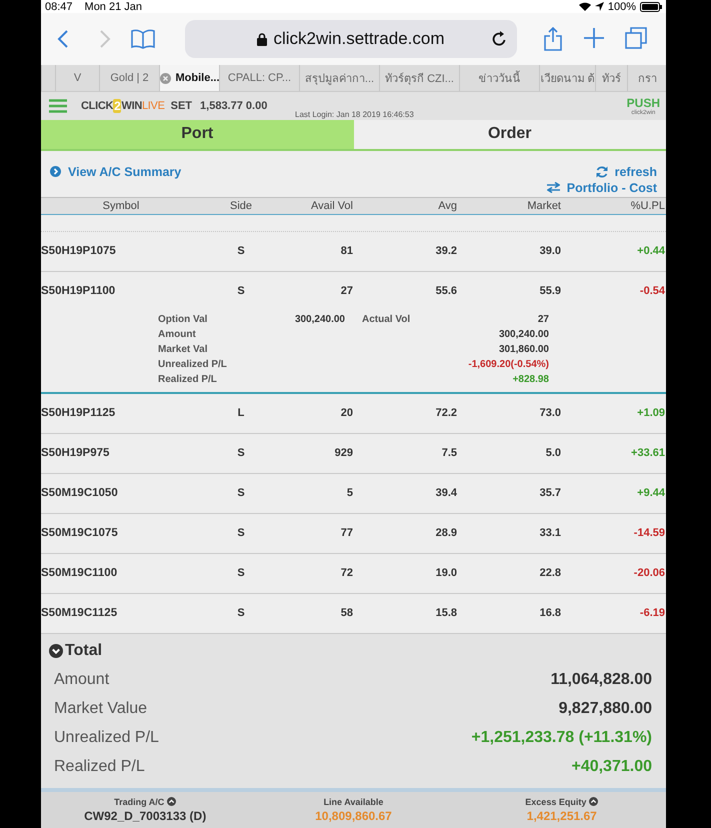 The image size is (711, 828). I want to click on reload-icon, so click(499, 39).